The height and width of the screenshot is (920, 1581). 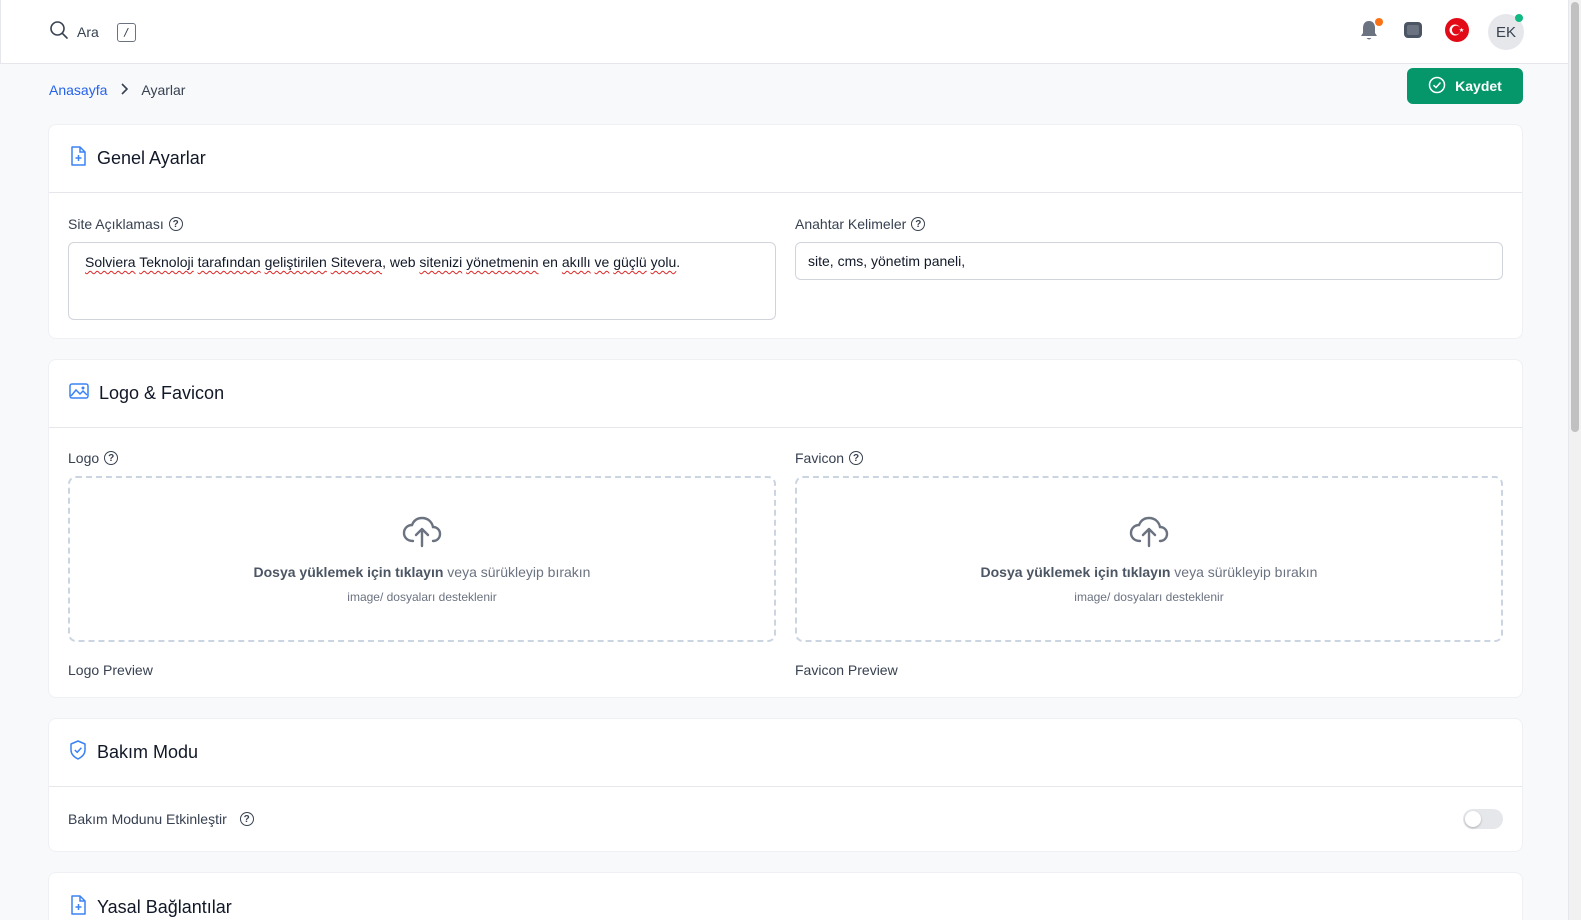 What do you see at coordinates (785, 896) in the screenshot?
I see `legal-links-card: Yasal Bağlantılar` at bounding box center [785, 896].